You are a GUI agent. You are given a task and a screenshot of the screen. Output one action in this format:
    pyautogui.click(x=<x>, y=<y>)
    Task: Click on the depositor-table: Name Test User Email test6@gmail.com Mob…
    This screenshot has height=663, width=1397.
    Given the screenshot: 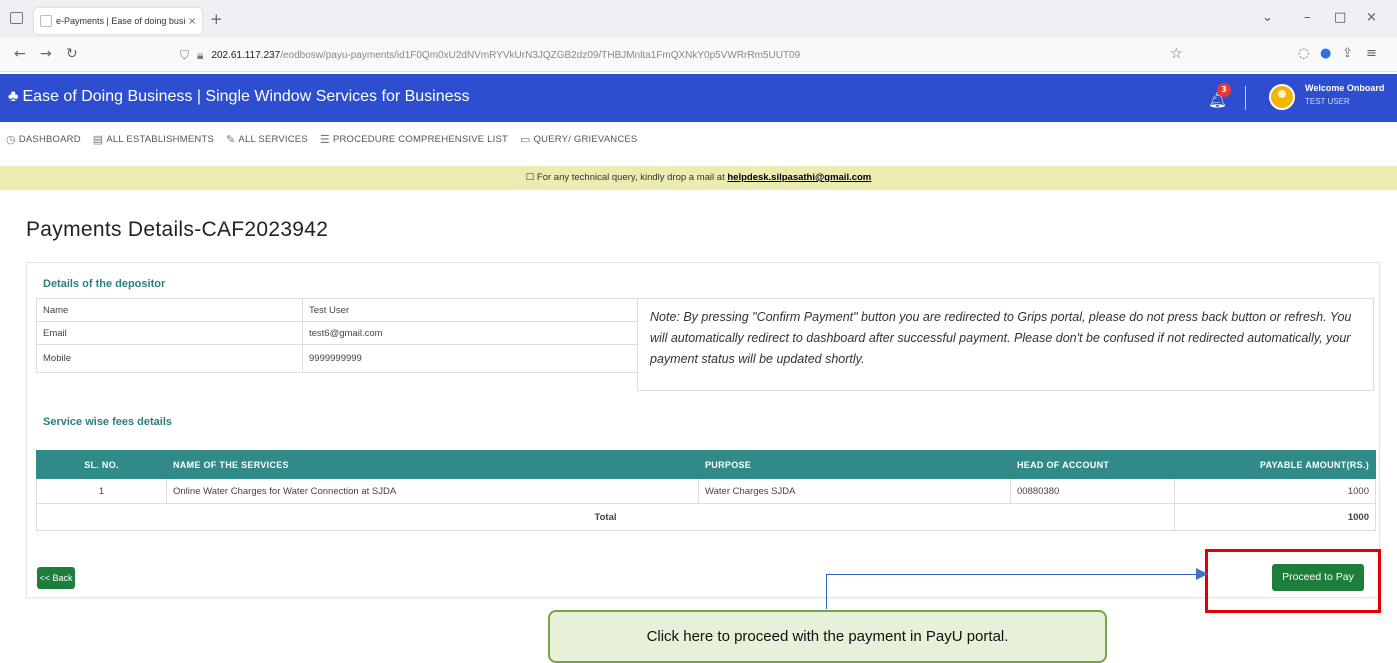 What is the action you would take?
    pyautogui.click(x=337, y=335)
    